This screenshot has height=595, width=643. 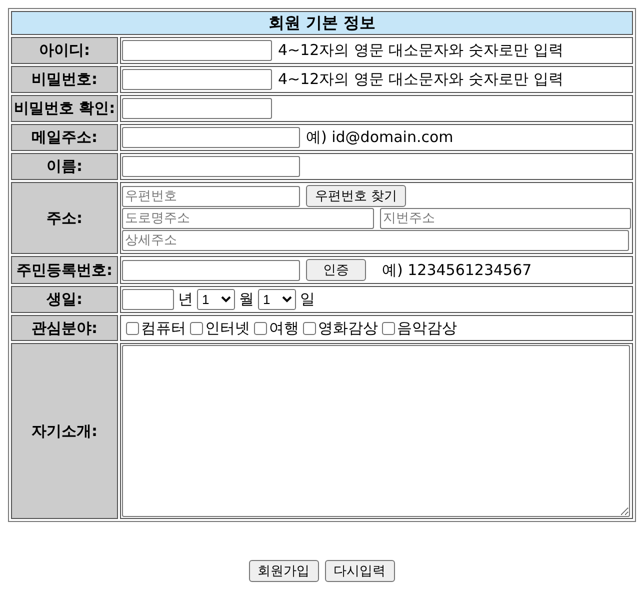 What do you see at coordinates (307, 299) in the screenshot?
I see `day-label: 일` at bounding box center [307, 299].